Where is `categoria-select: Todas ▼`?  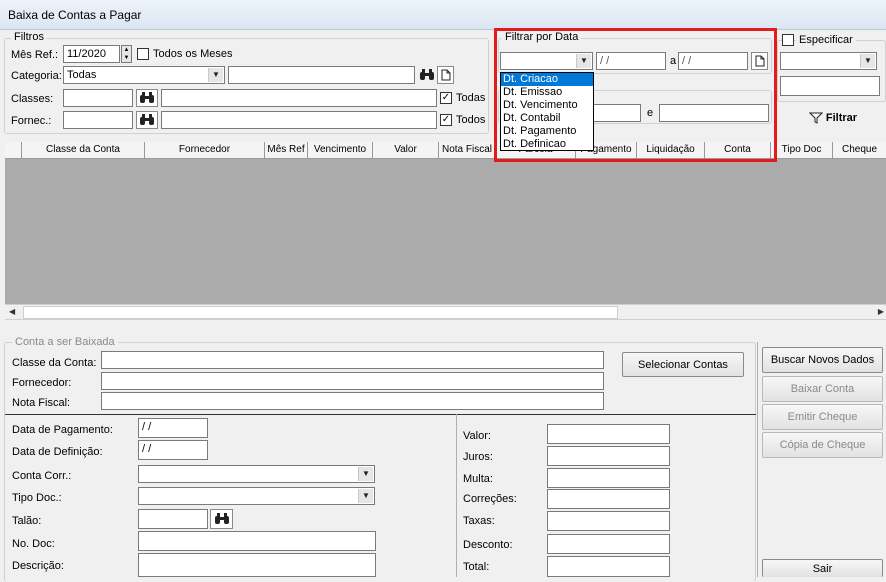 categoria-select: Todas ▼ is located at coordinates (144, 75).